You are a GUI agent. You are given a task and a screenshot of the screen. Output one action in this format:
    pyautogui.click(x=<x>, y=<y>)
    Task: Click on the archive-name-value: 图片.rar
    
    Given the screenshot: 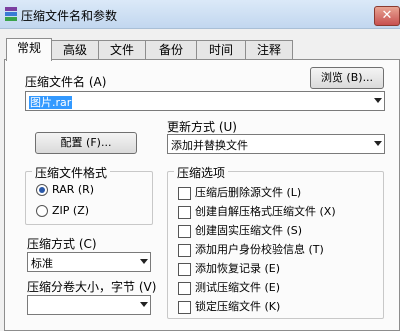 What is the action you would take?
    pyautogui.click(x=51, y=102)
    